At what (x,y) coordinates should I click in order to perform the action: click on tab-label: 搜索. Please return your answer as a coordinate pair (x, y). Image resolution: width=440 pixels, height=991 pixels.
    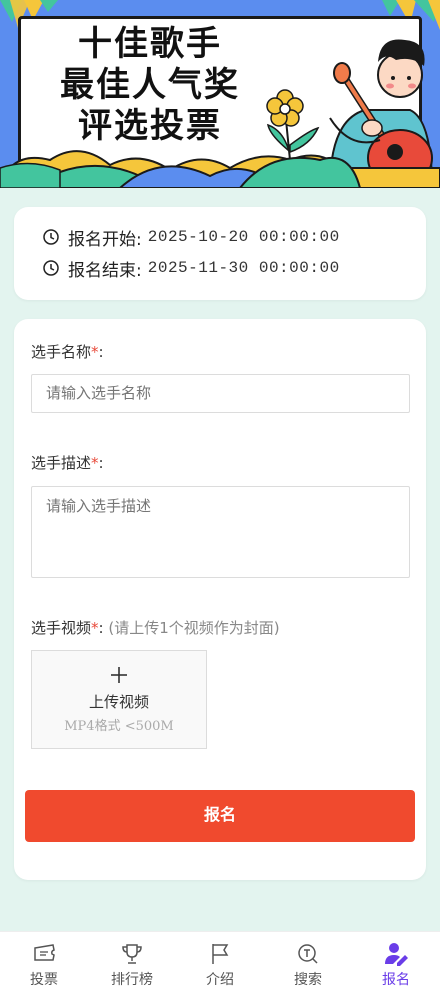
    Looking at the image, I should click on (308, 980).